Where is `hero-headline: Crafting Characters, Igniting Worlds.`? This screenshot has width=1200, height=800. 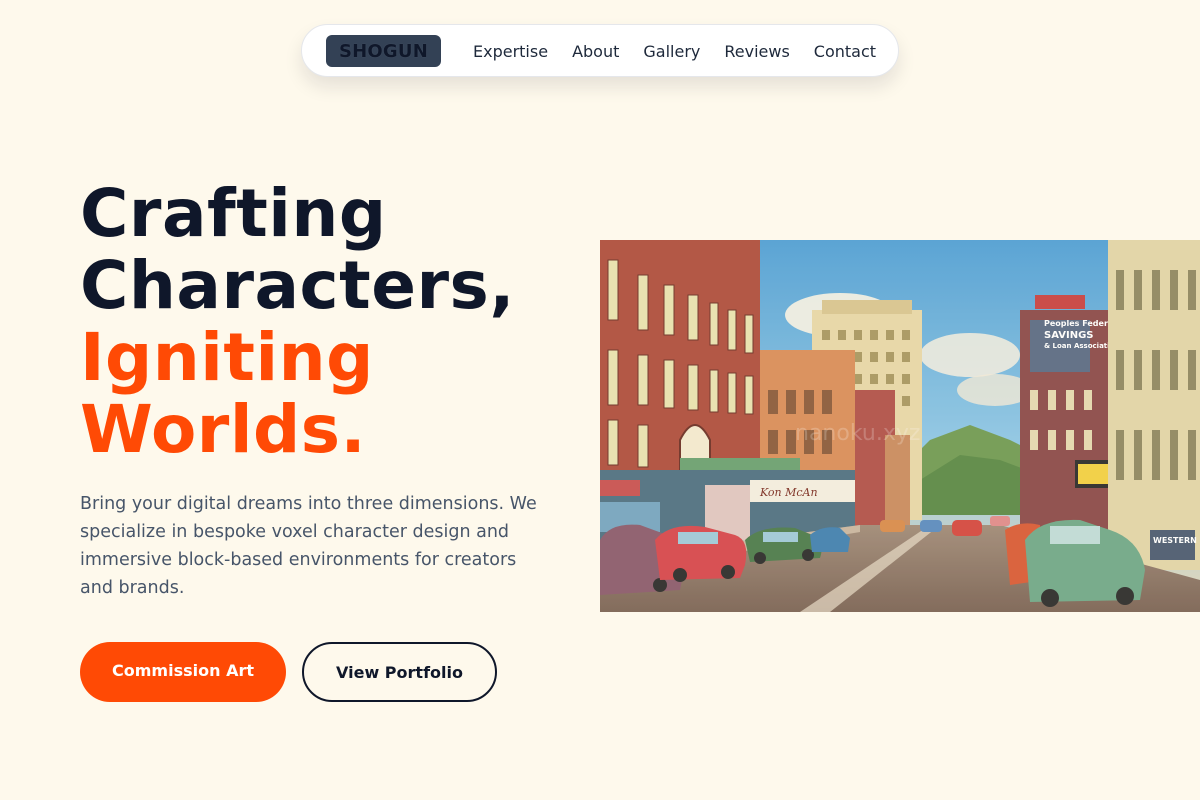 hero-headline: Crafting Characters, Igniting Worlds. is located at coordinates (297, 322).